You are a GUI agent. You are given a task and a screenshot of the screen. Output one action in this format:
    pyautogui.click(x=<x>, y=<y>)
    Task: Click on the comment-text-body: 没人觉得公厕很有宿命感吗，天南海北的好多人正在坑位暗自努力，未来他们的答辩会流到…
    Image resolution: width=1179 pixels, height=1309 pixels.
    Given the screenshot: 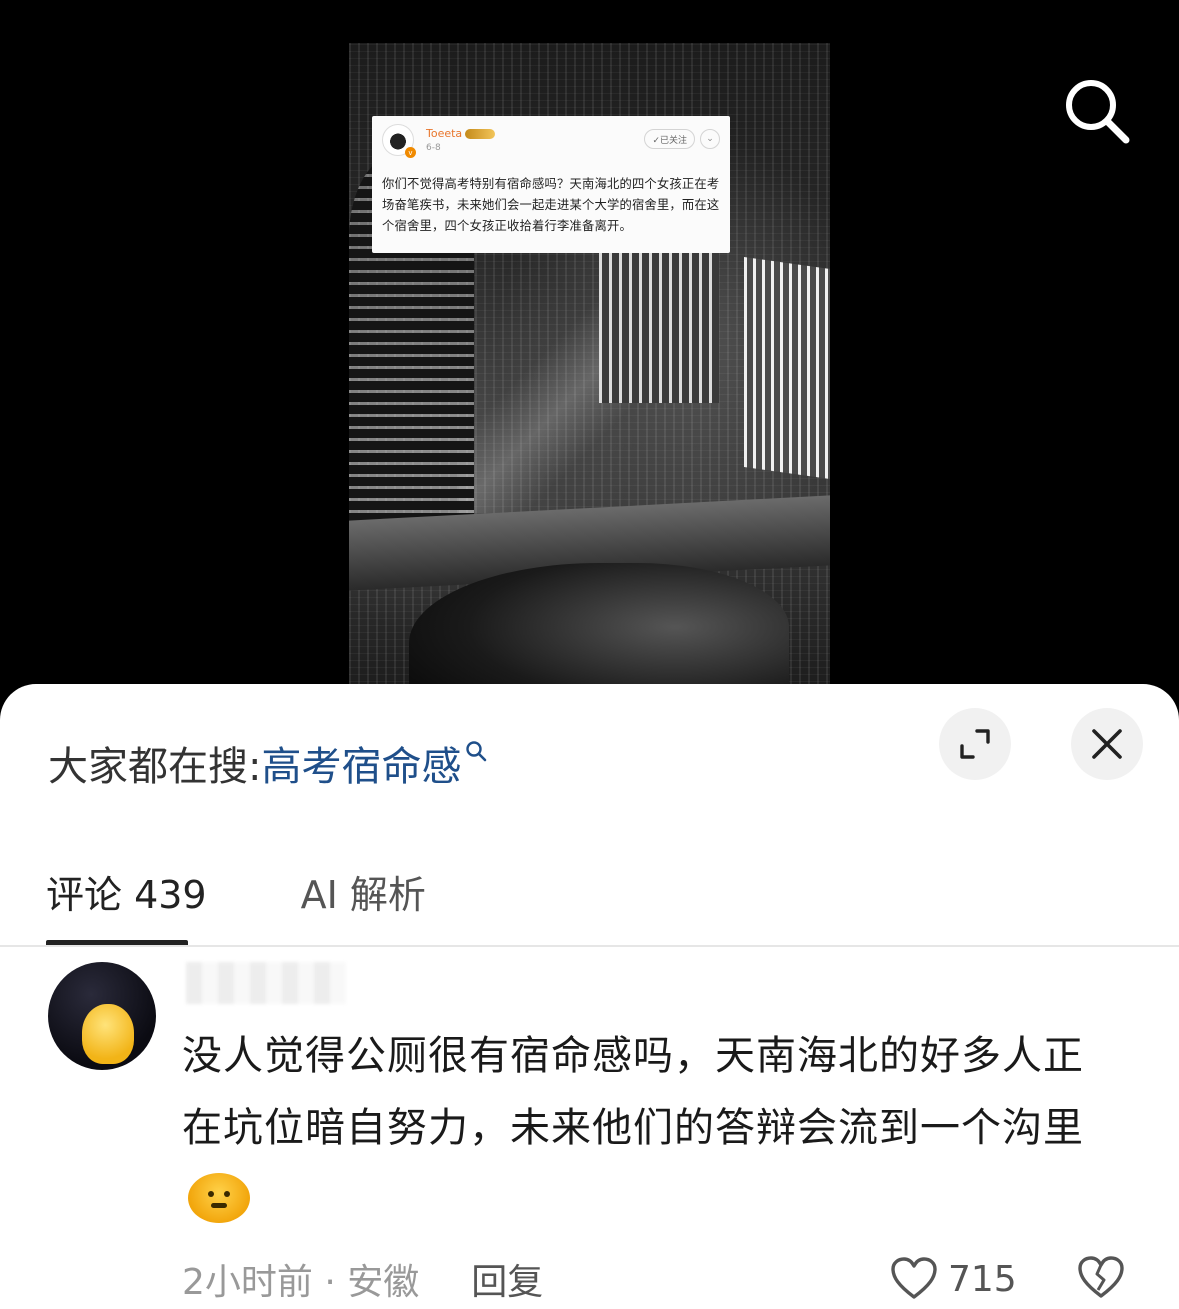 What is the action you would take?
    pyautogui.click(x=633, y=1092)
    